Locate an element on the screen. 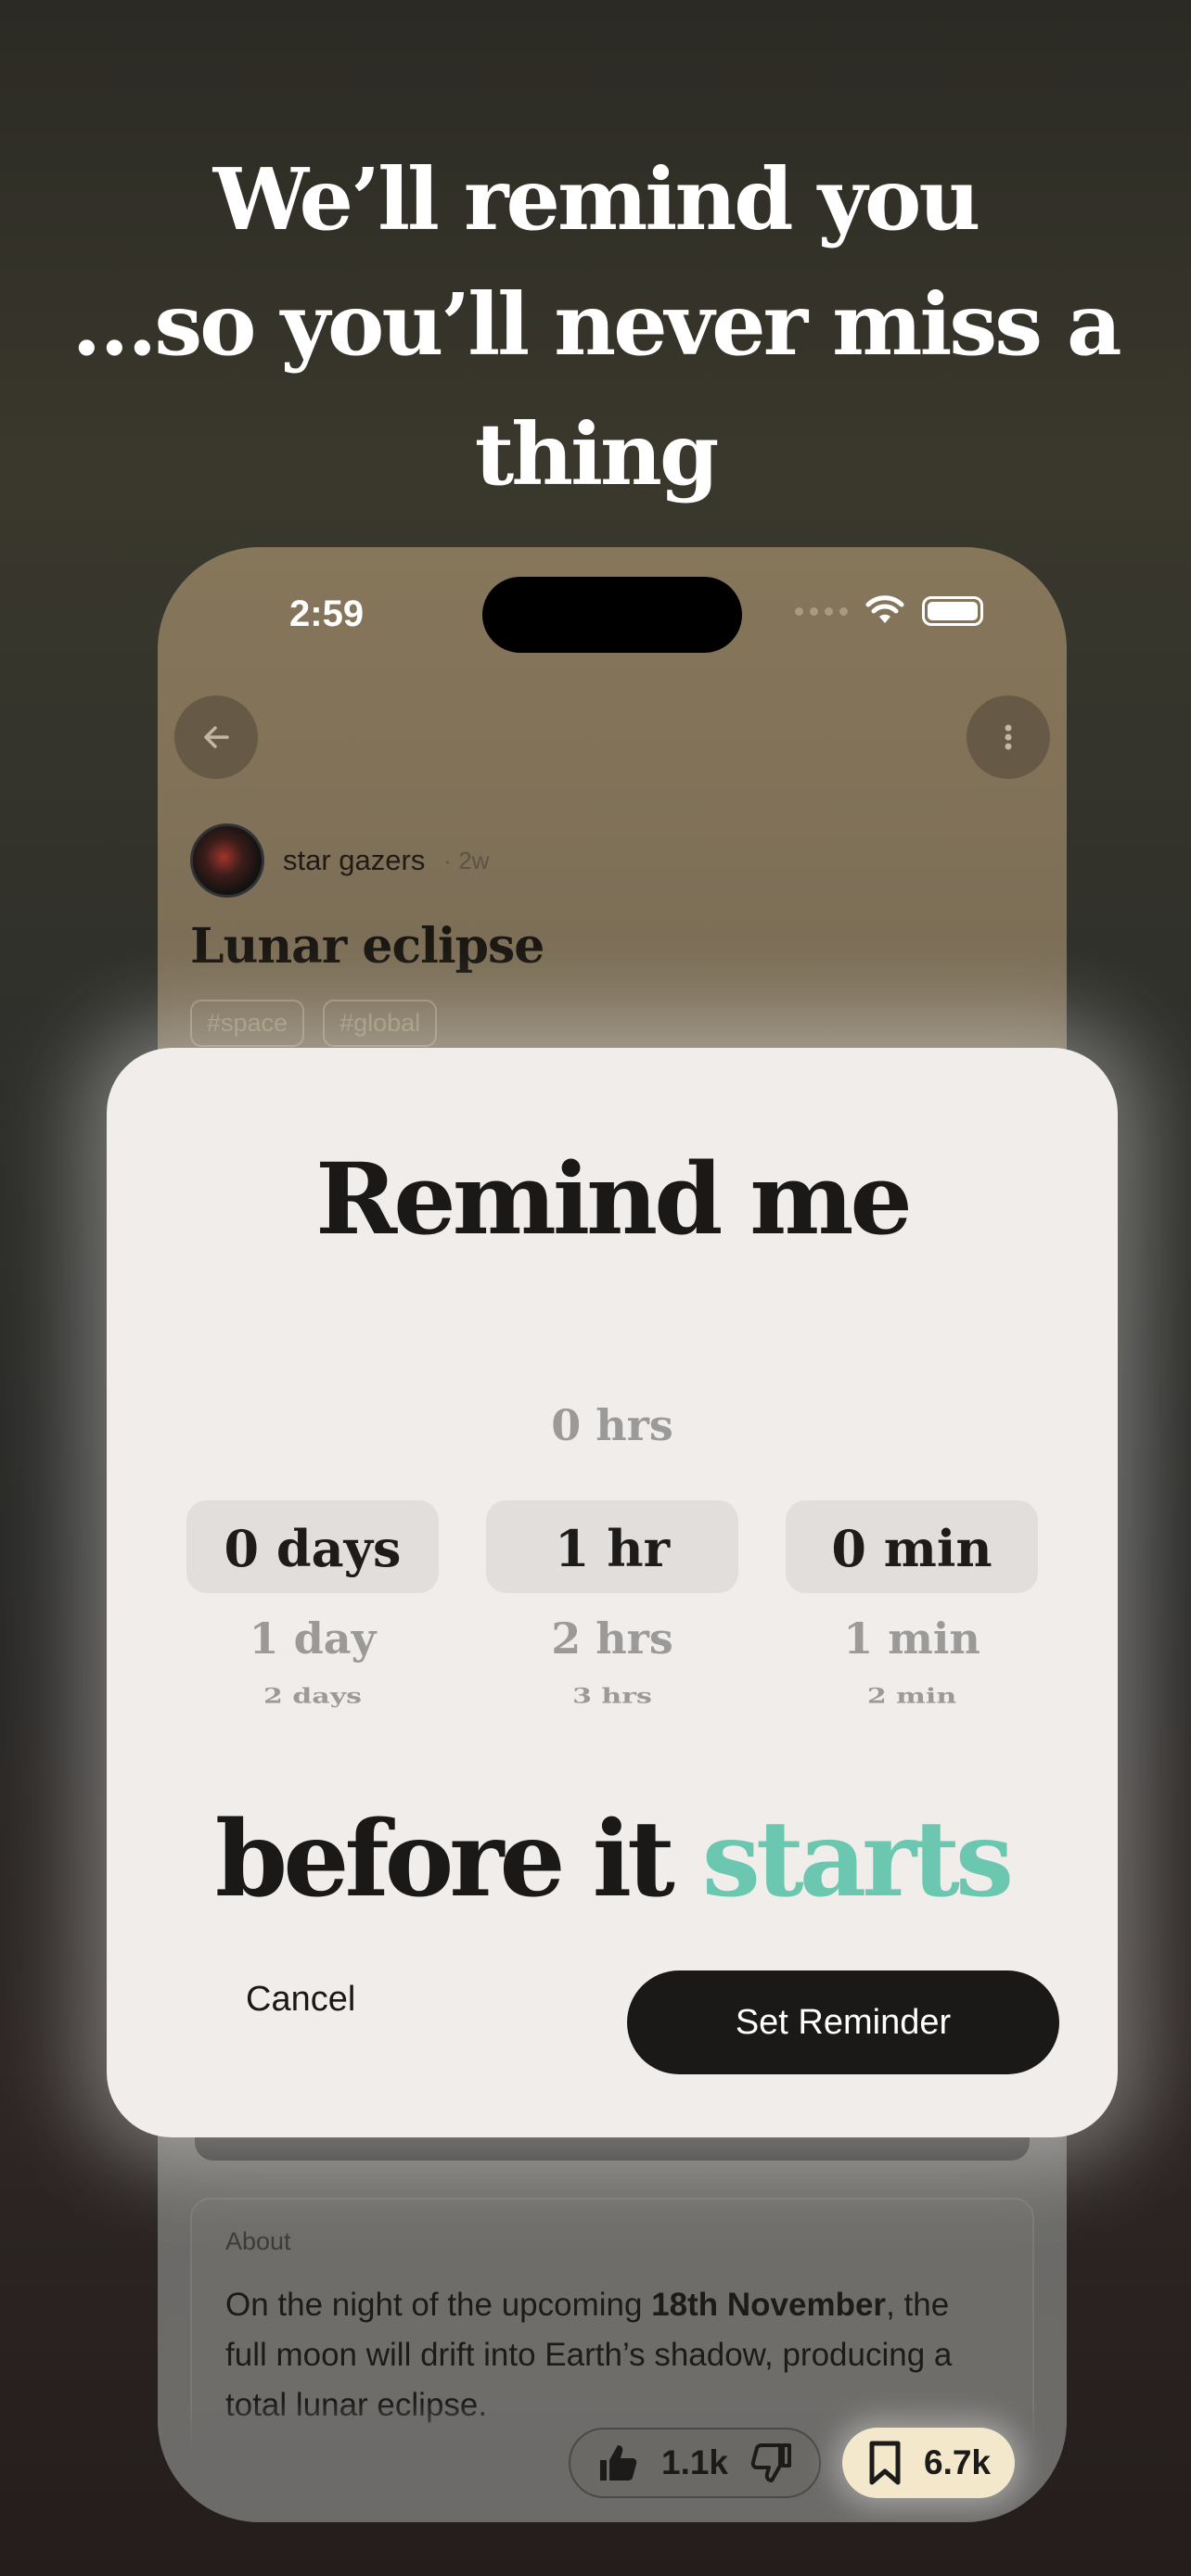 The width and height of the screenshot is (1191, 2576). days-selected: 0 days is located at coordinates (312, 1548).